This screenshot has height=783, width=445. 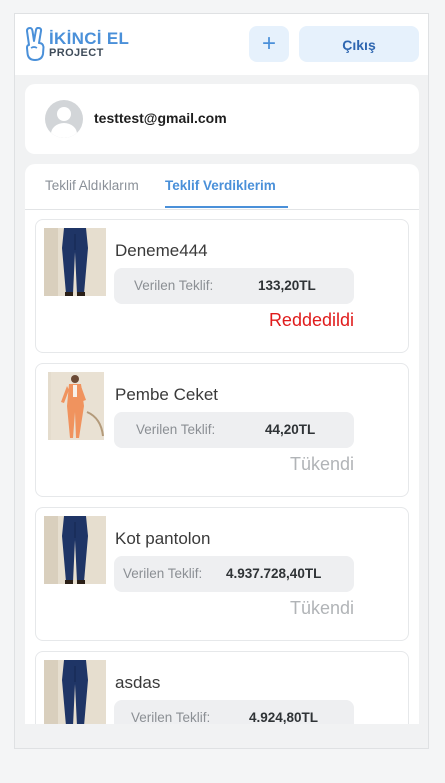 What do you see at coordinates (163, 538) in the screenshot?
I see `product-name: Kot pantolon` at bounding box center [163, 538].